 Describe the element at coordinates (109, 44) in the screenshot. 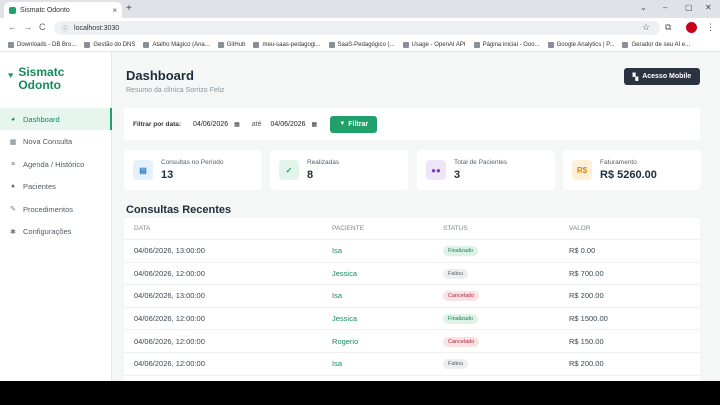

I see `bookmark-item: Gestão do DNS` at that location.